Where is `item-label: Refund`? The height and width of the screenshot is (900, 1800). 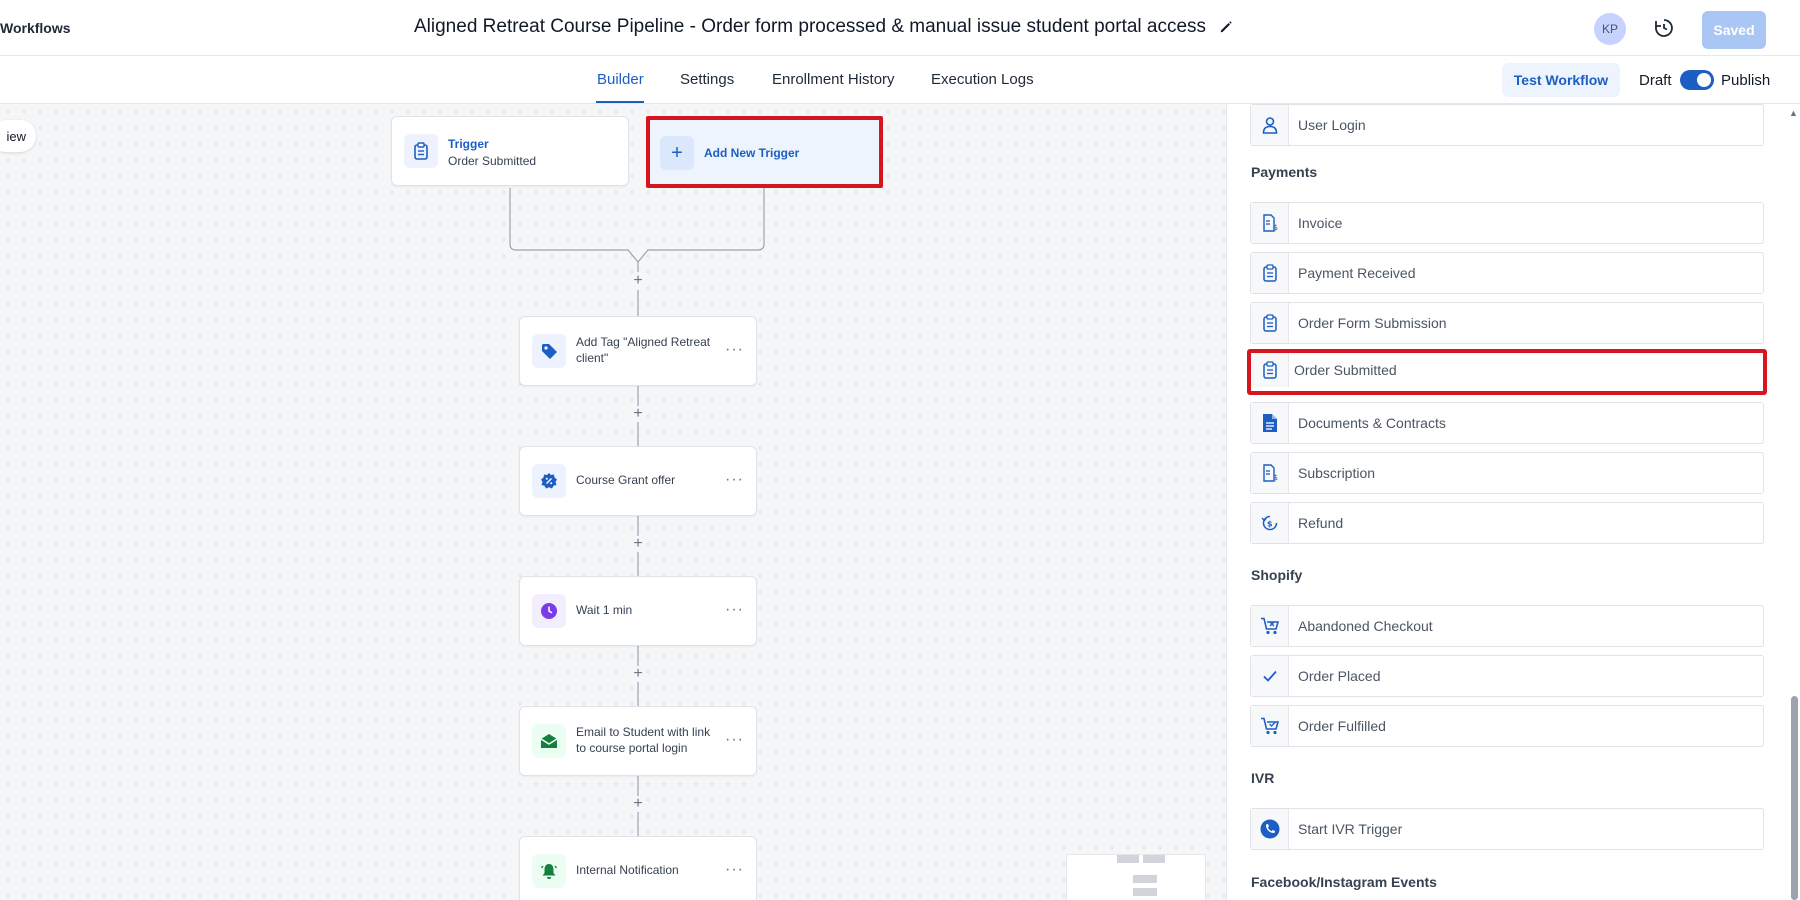
item-label: Refund is located at coordinates (1321, 523).